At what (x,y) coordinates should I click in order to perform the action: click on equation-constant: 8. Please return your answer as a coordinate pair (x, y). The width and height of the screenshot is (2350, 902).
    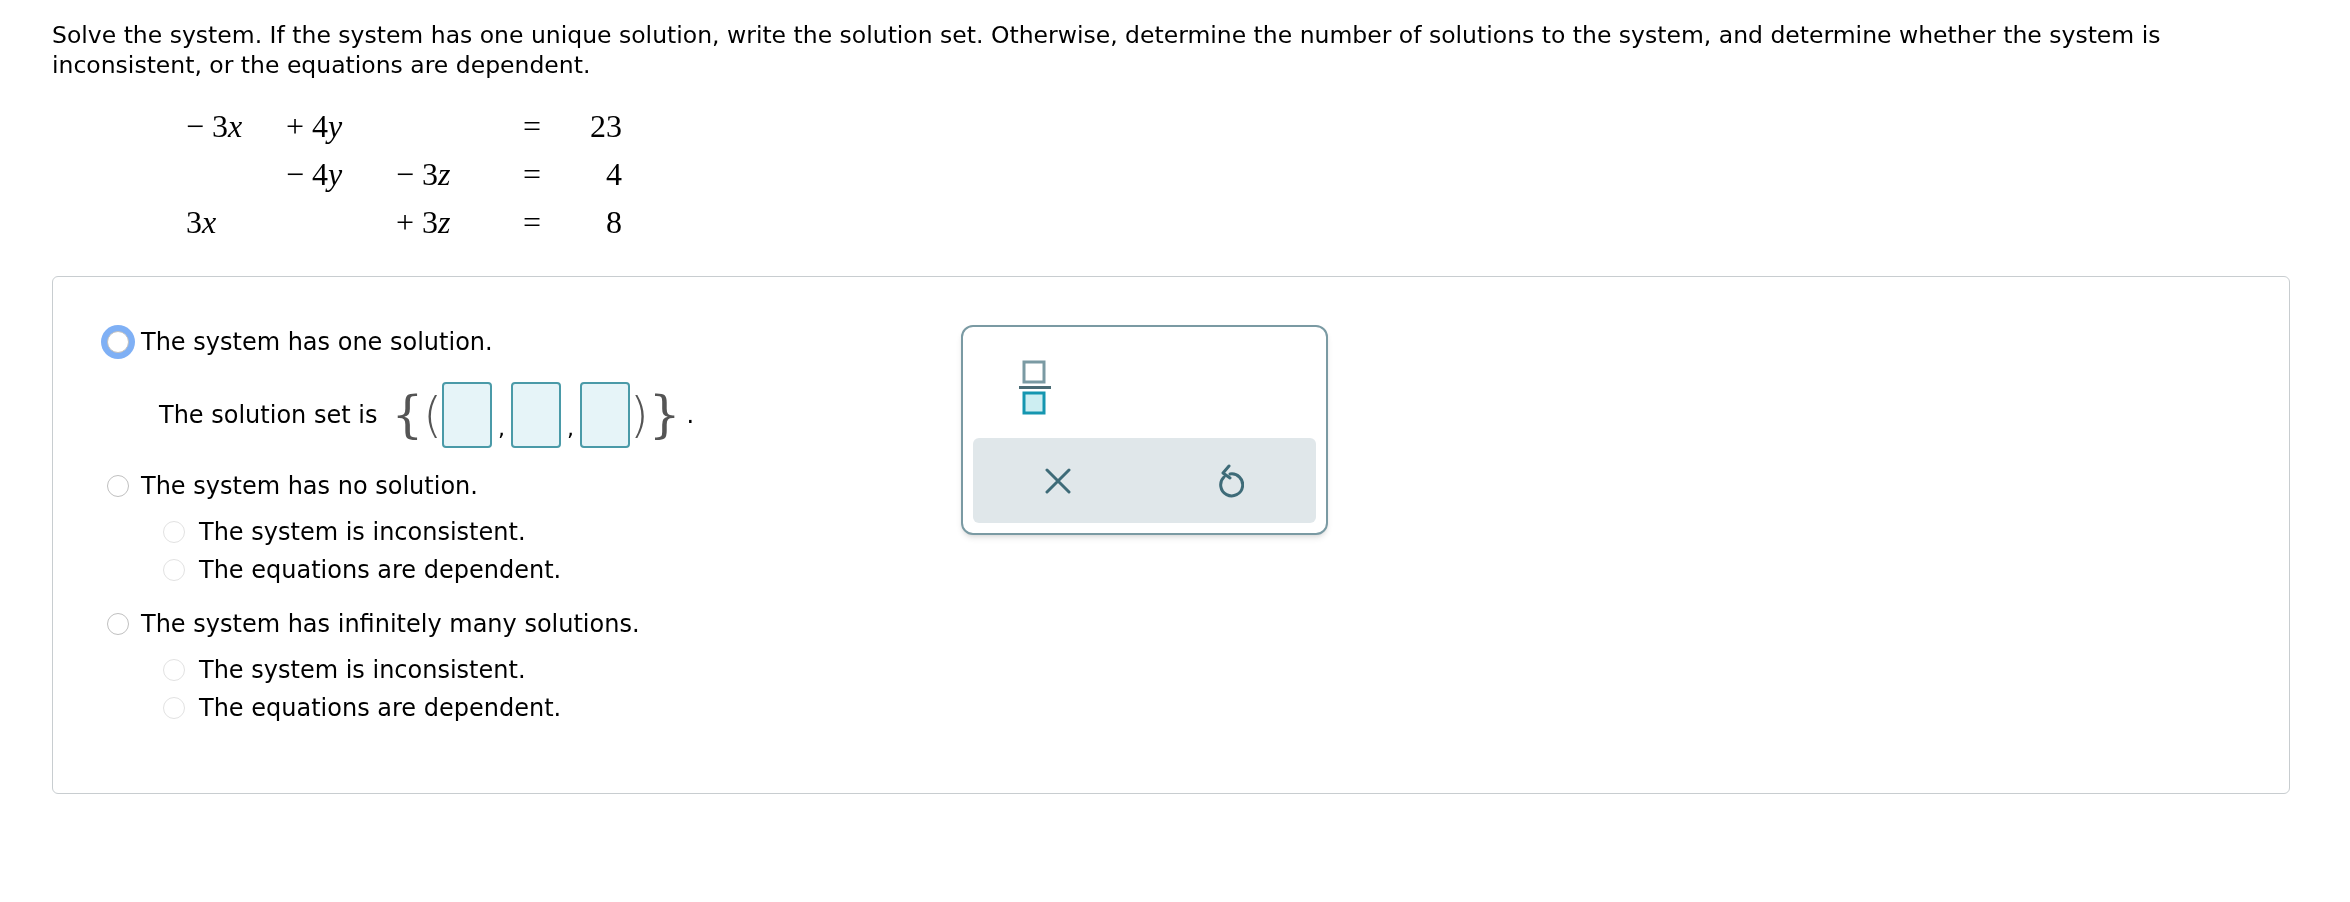
    Looking at the image, I should click on (614, 222).